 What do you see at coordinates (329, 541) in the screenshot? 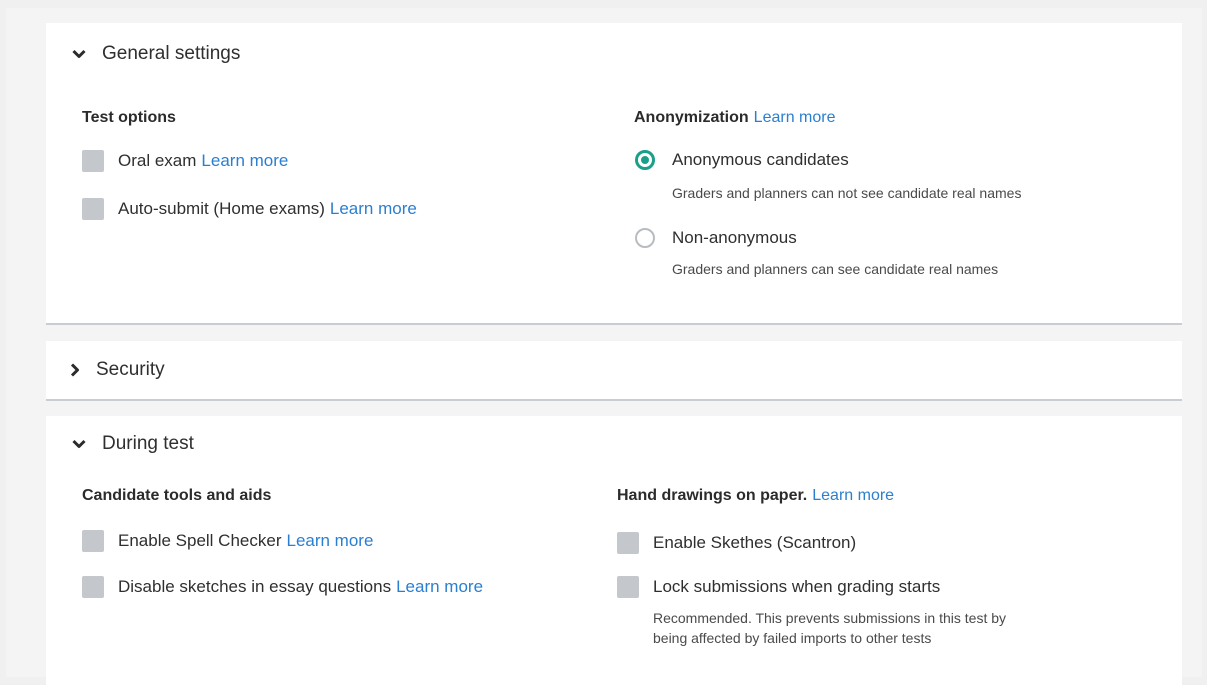
I see `spell-checker-learn-more-link: Learn more` at bounding box center [329, 541].